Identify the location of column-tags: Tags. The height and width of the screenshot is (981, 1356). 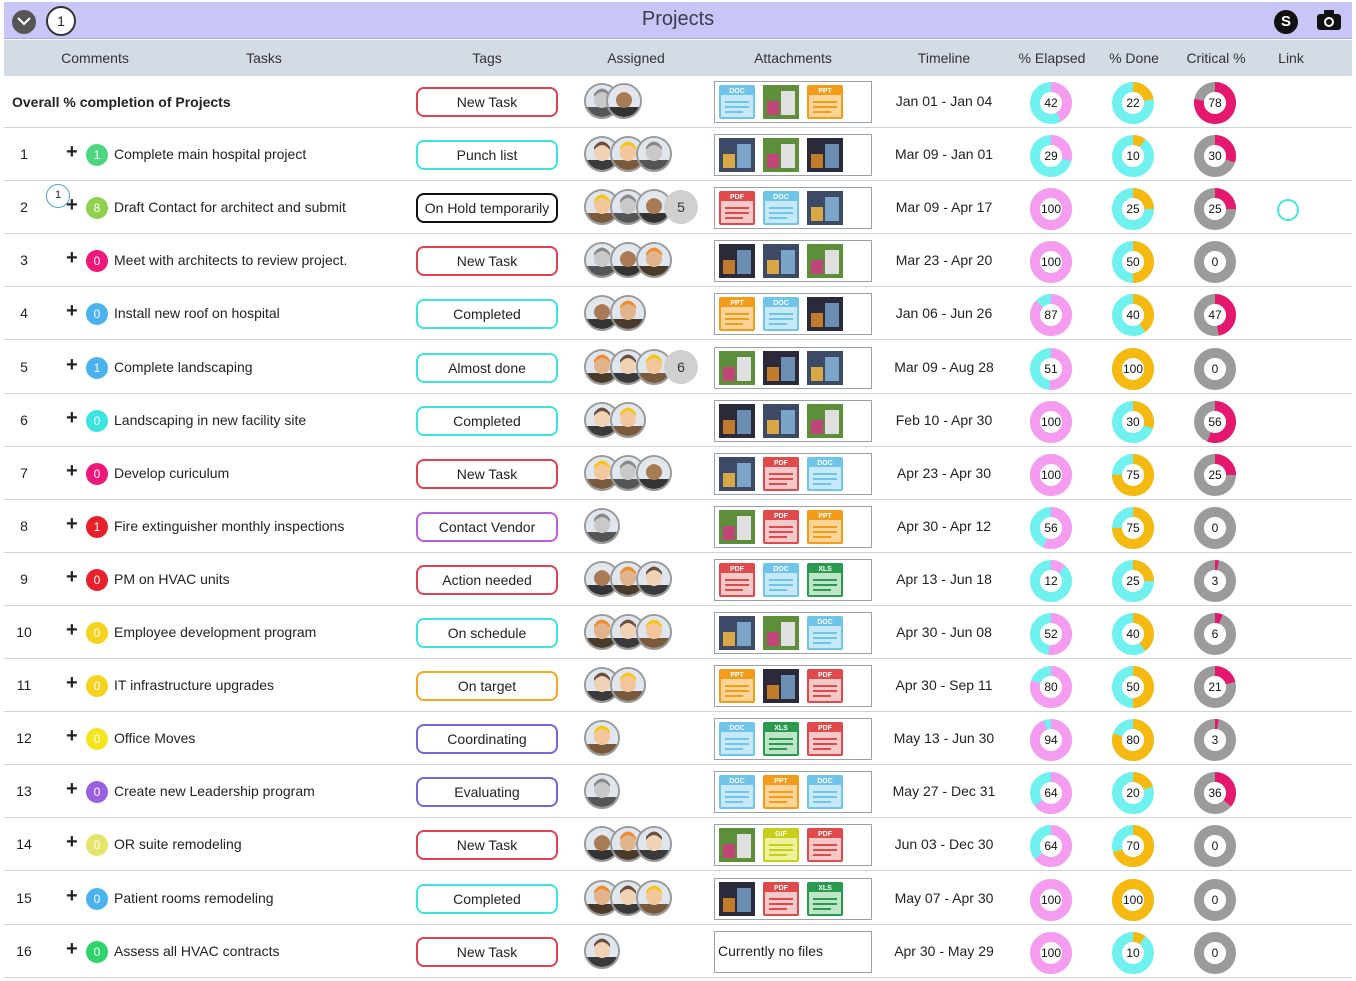
(487, 58).